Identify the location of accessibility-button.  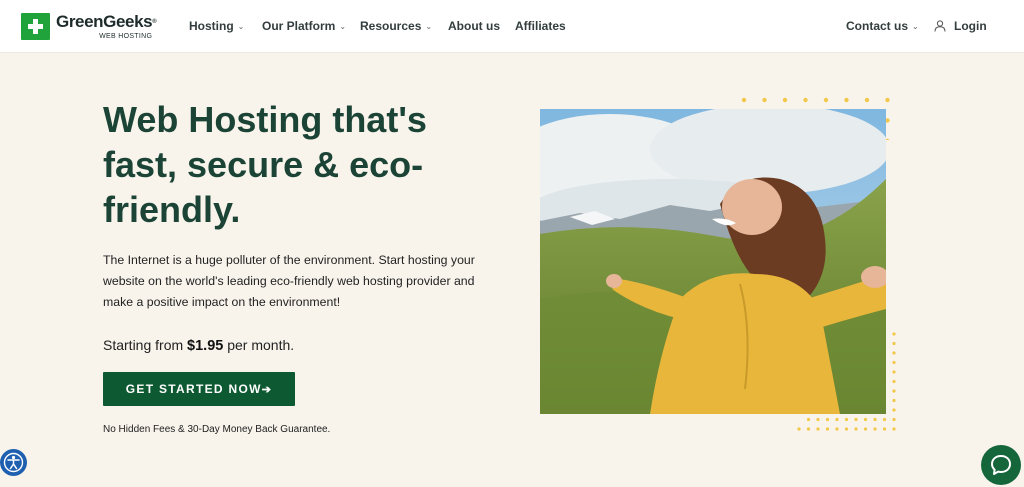
(13, 462).